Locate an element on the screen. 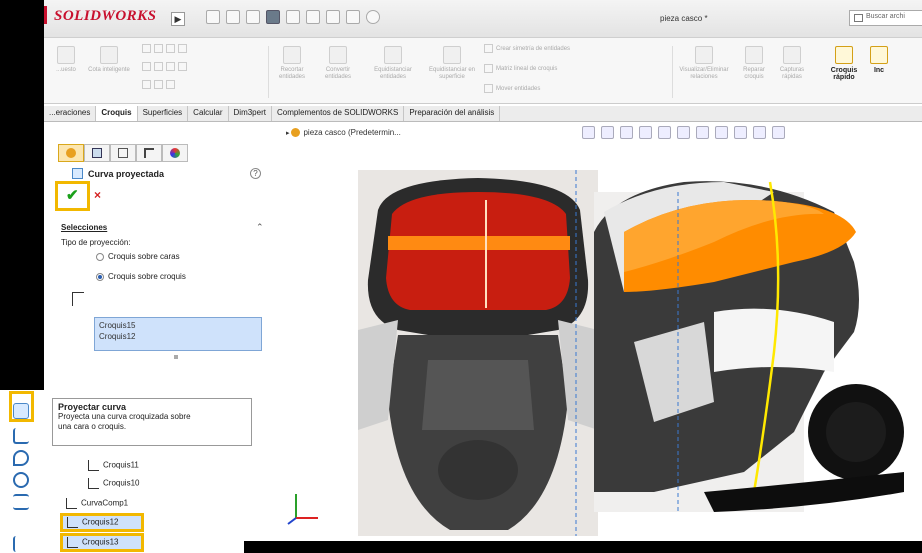 The height and width of the screenshot is (553, 922). menu-expand-arrow-icon: ▶ is located at coordinates (178, 19).